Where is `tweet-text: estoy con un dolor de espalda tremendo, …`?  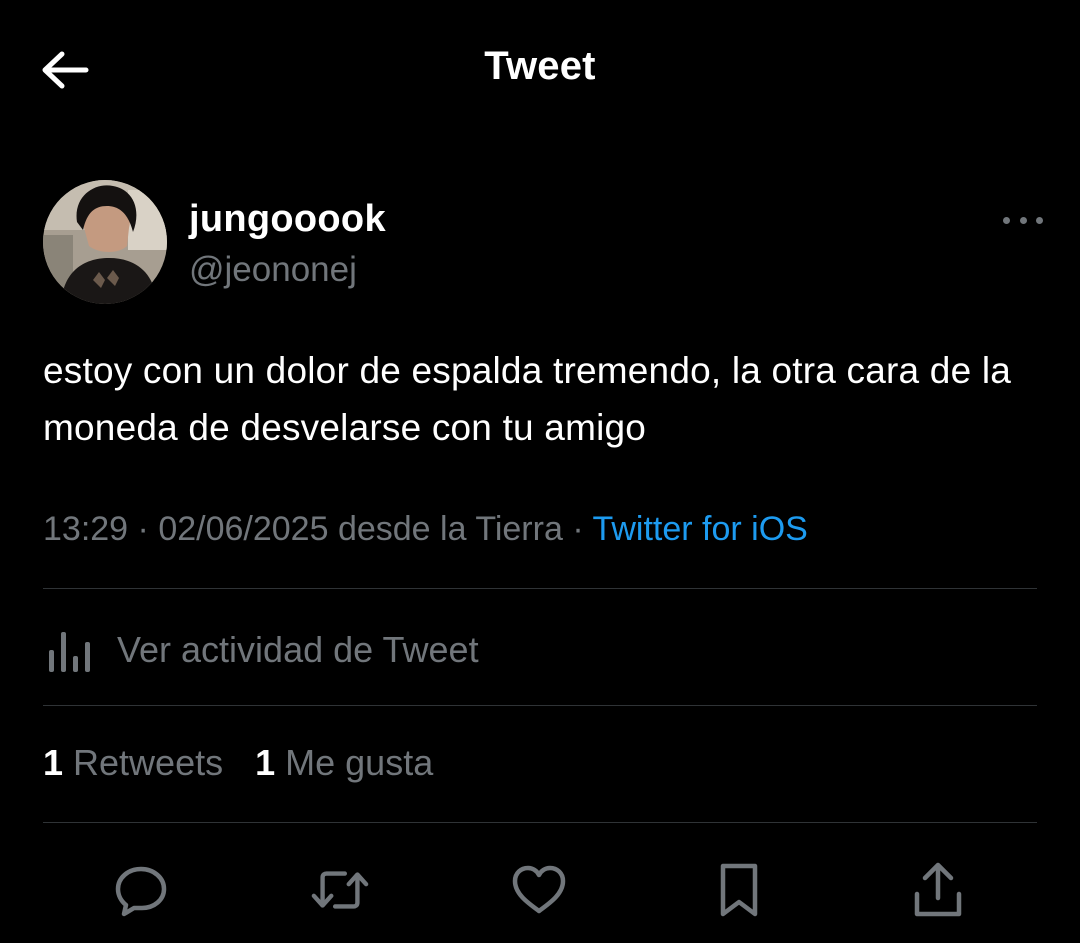 tweet-text: estoy con un dolor de espalda tremendo, … is located at coordinates (527, 399).